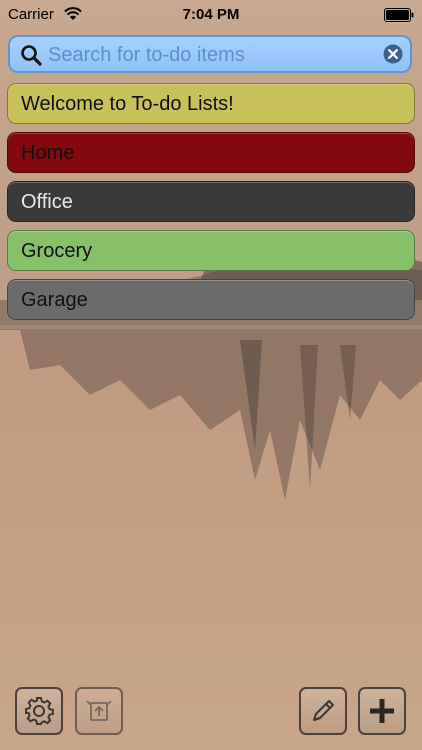  I want to click on pencil-icon, so click(323, 710).